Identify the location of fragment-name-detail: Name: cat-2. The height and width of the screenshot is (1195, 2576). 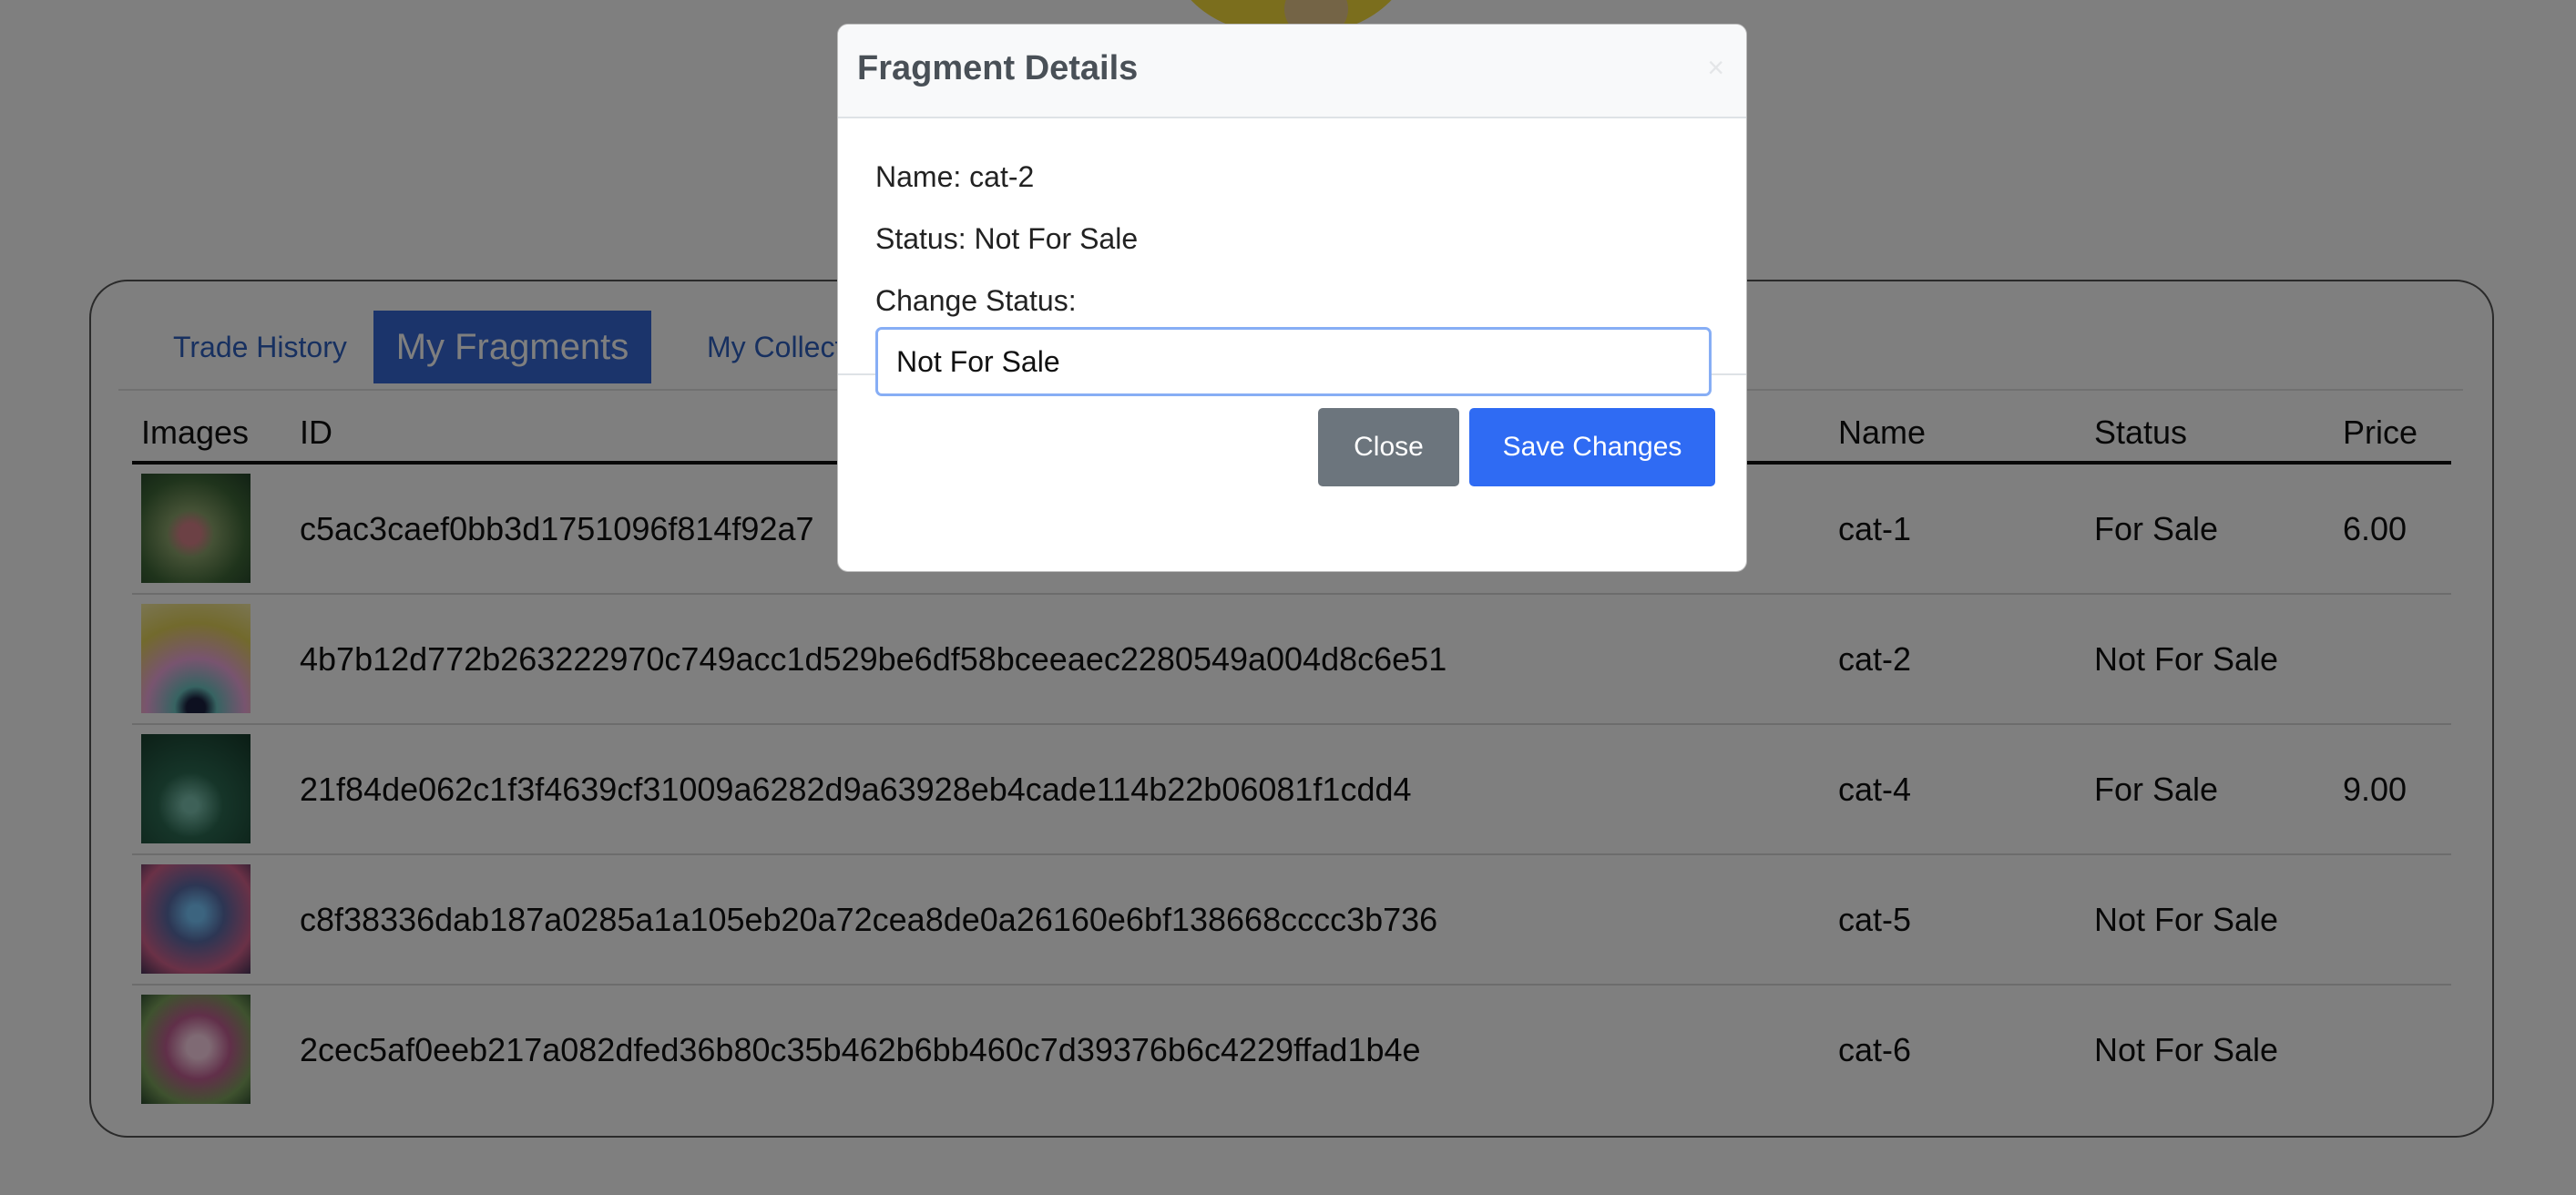
(955, 176).